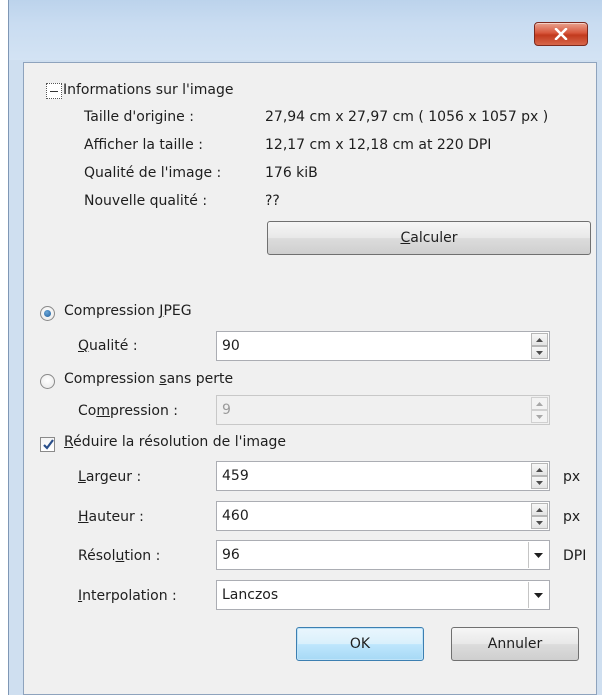 This screenshot has height=695, width=602. I want to click on compression-spin, so click(539, 410).